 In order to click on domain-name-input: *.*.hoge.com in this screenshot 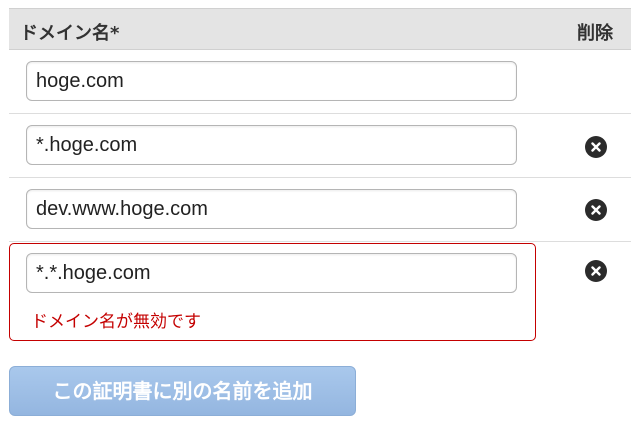, I will do `click(271, 273)`.